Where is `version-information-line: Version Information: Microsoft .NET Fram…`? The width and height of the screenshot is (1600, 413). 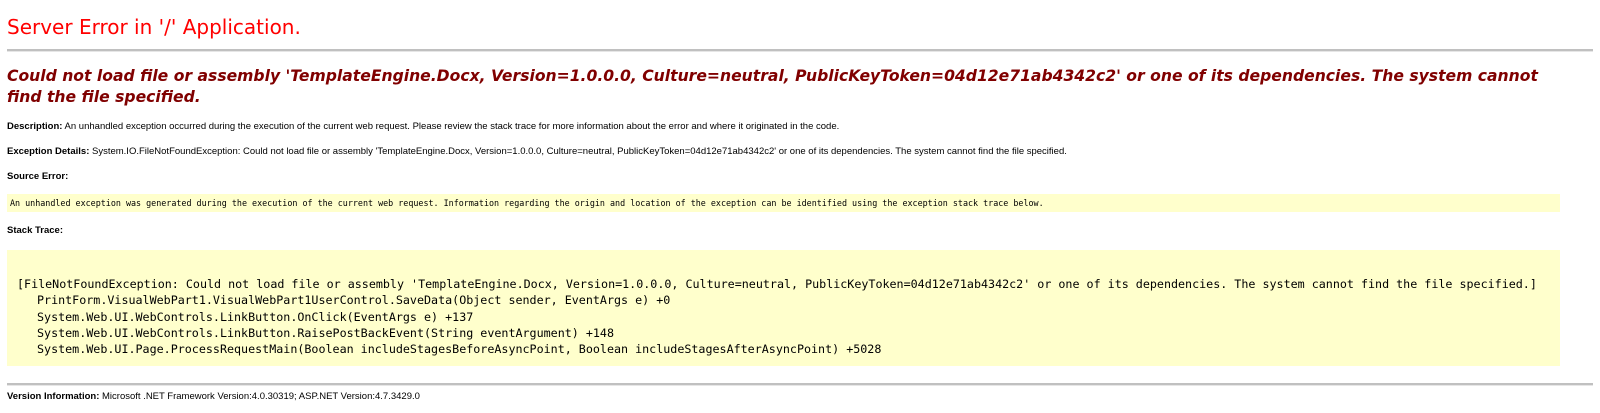 version-information-line: Version Information: Microsoft .NET Fram… is located at coordinates (213, 397).